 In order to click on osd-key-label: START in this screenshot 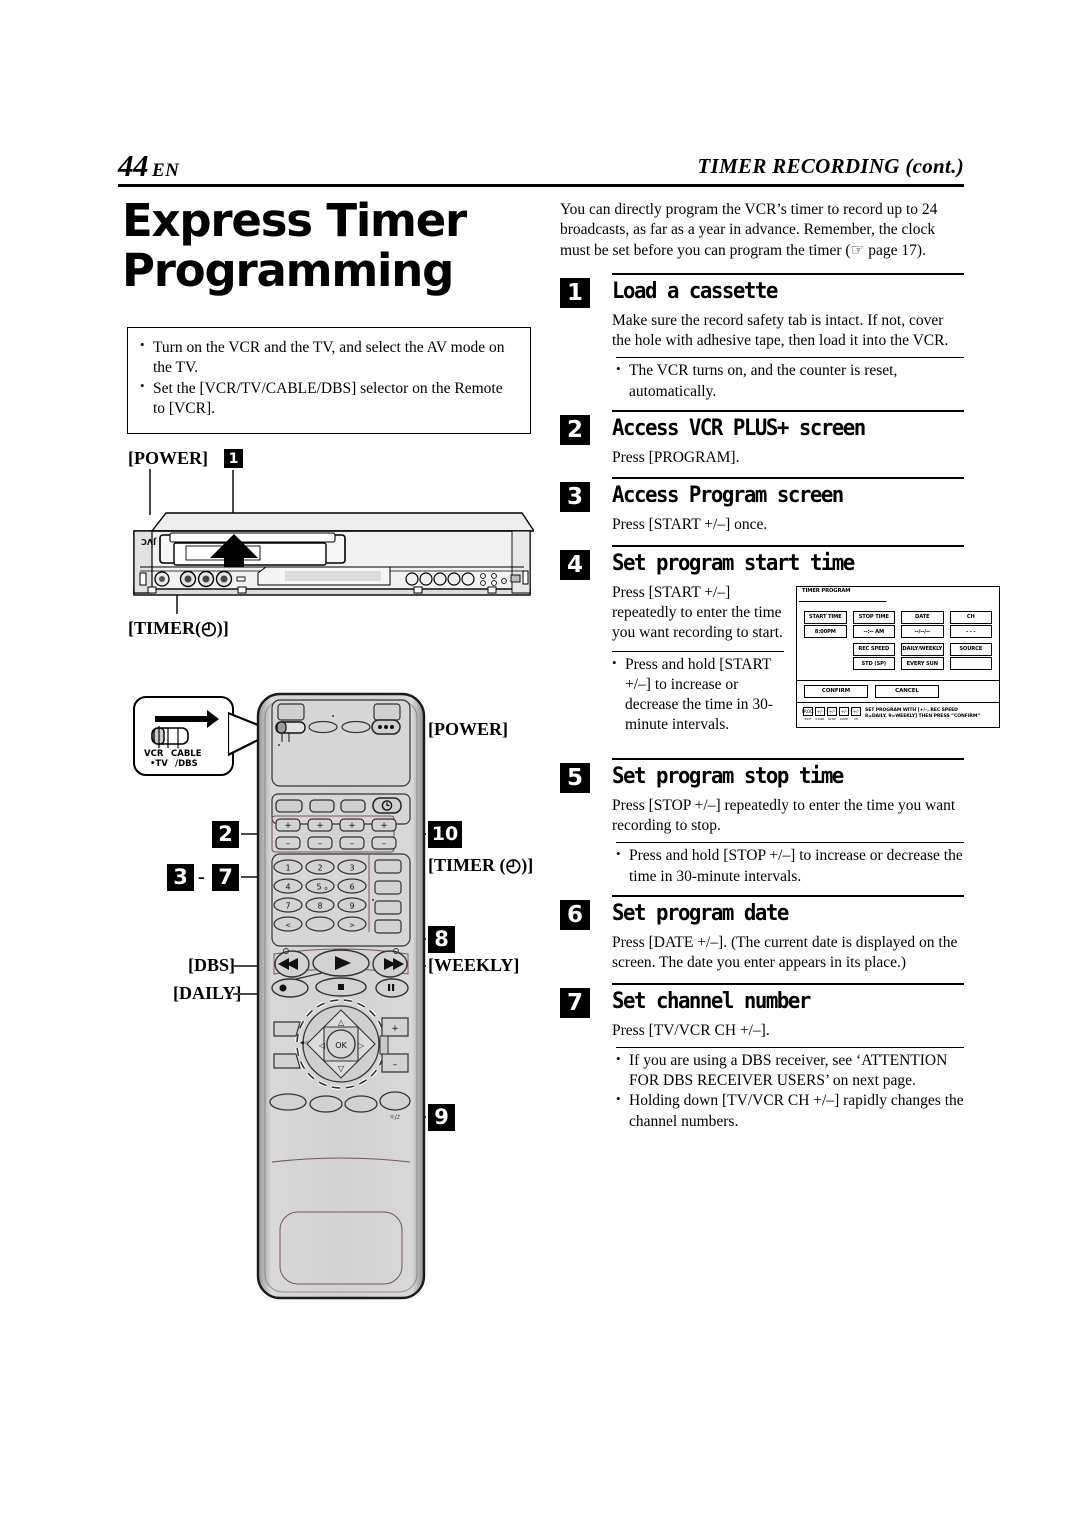, I will do `click(820, 719)`.